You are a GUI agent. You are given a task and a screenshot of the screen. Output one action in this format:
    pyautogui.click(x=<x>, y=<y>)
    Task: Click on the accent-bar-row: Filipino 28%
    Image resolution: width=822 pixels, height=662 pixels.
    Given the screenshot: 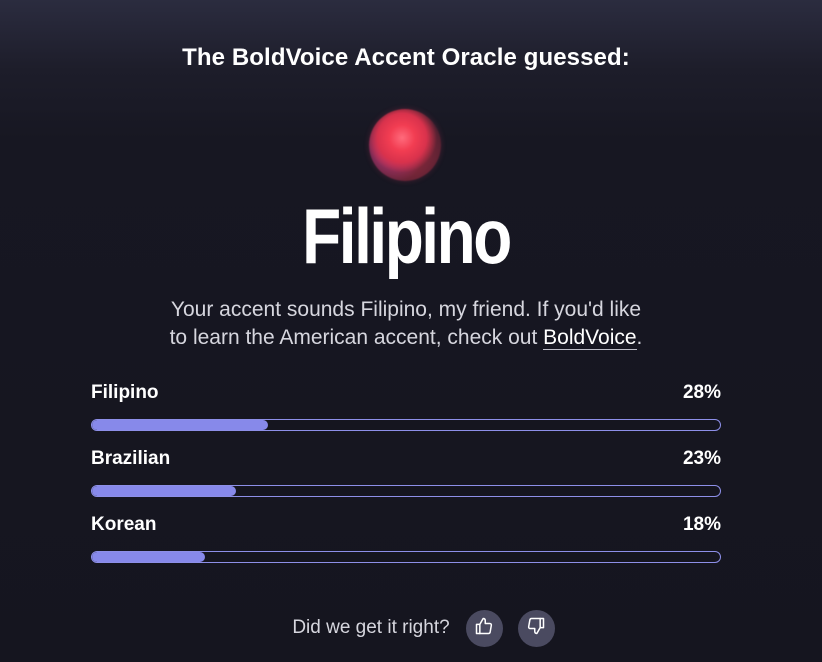 What is the action you would take?
    pyautogui.click(x=406, y=415)
    